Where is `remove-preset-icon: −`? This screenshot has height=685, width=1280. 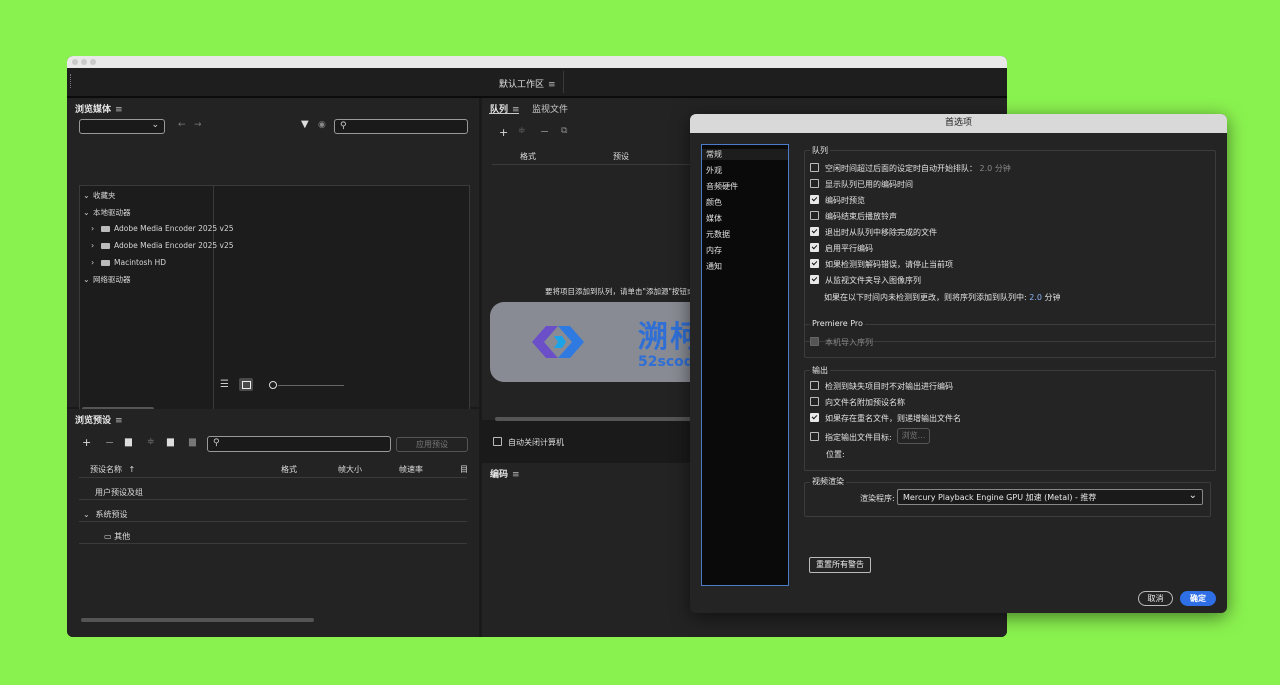 remove-preset-icon: − is located at coordinates (109, 442).